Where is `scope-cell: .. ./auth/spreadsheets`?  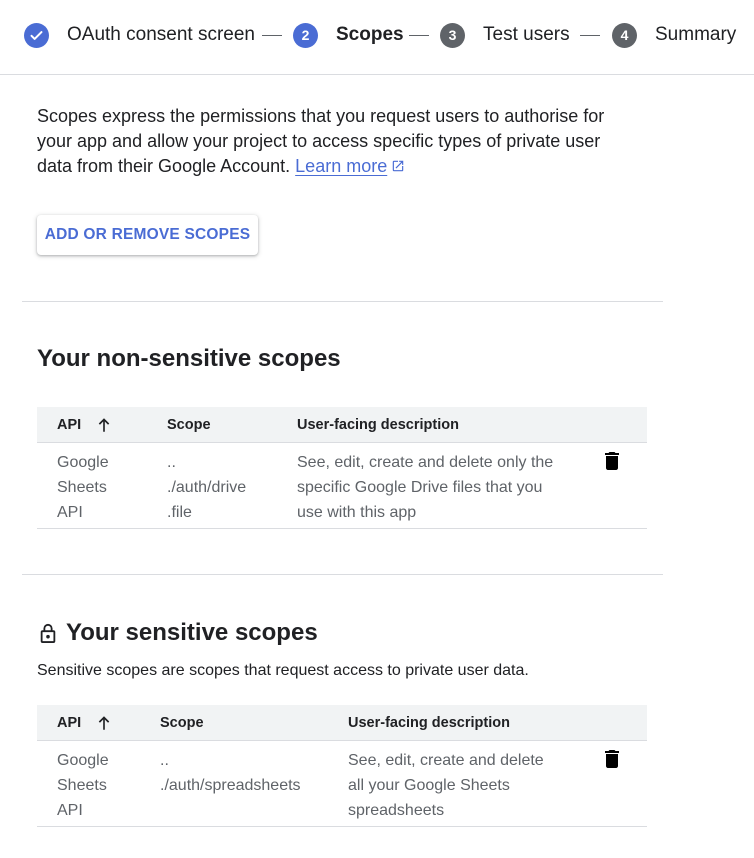 scope-cell: .. ./auth/spreadsheets is located at coordinates (230, 773).